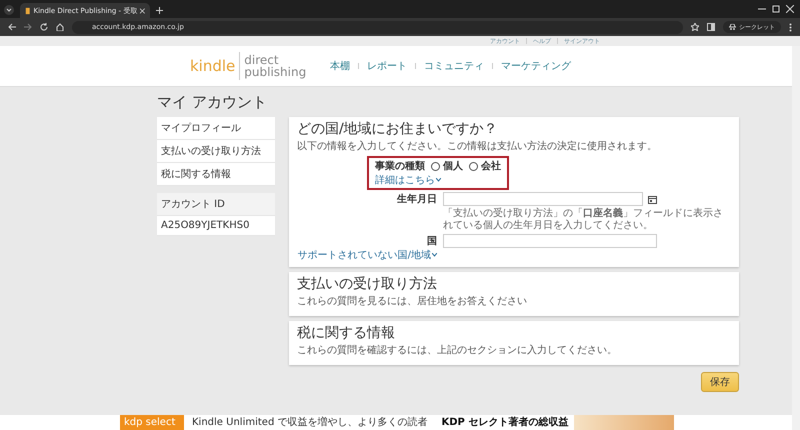  I want to click on nav-link: マーケティング, so click(536, 66).